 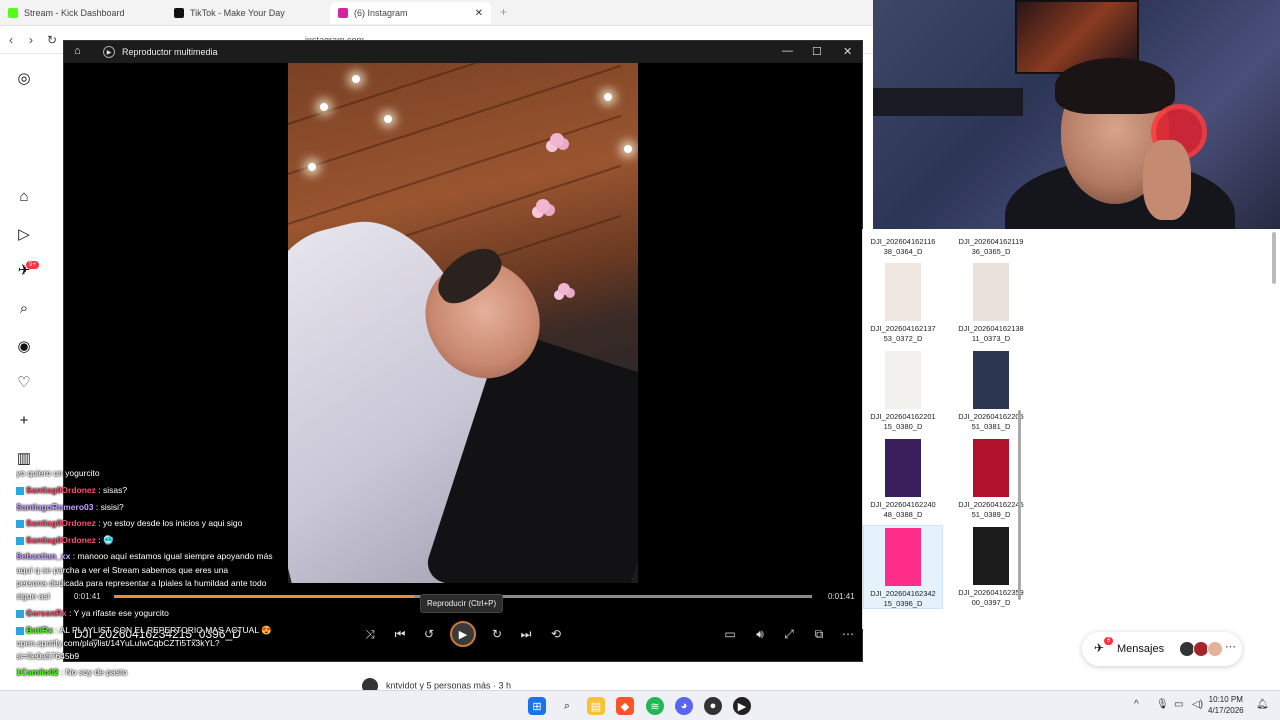 What do you see at coordinates (903, 421) in the screenshot?
I see `file-name: DJI_202604162201 15_0380_D` at bounding box center [903, 421].